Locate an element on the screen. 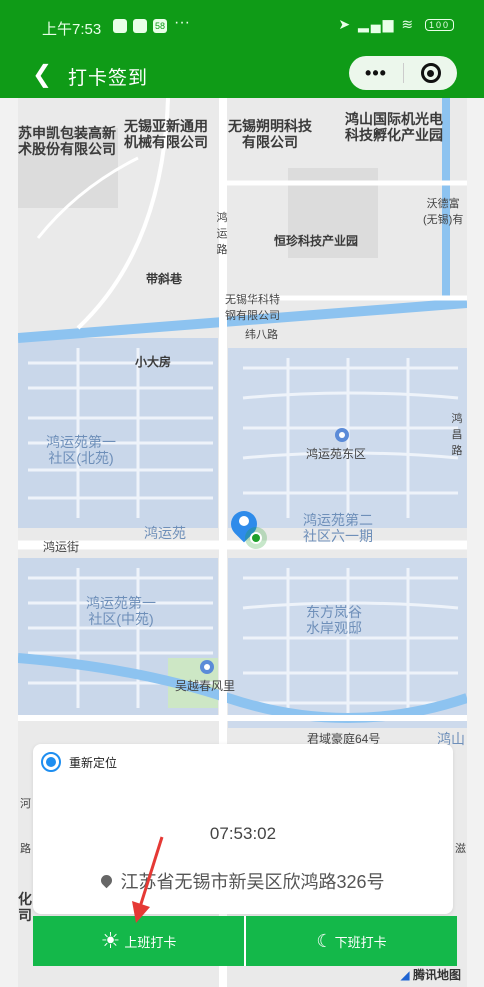  map-label-edge: 滋 is located at coordinates (460, 849).